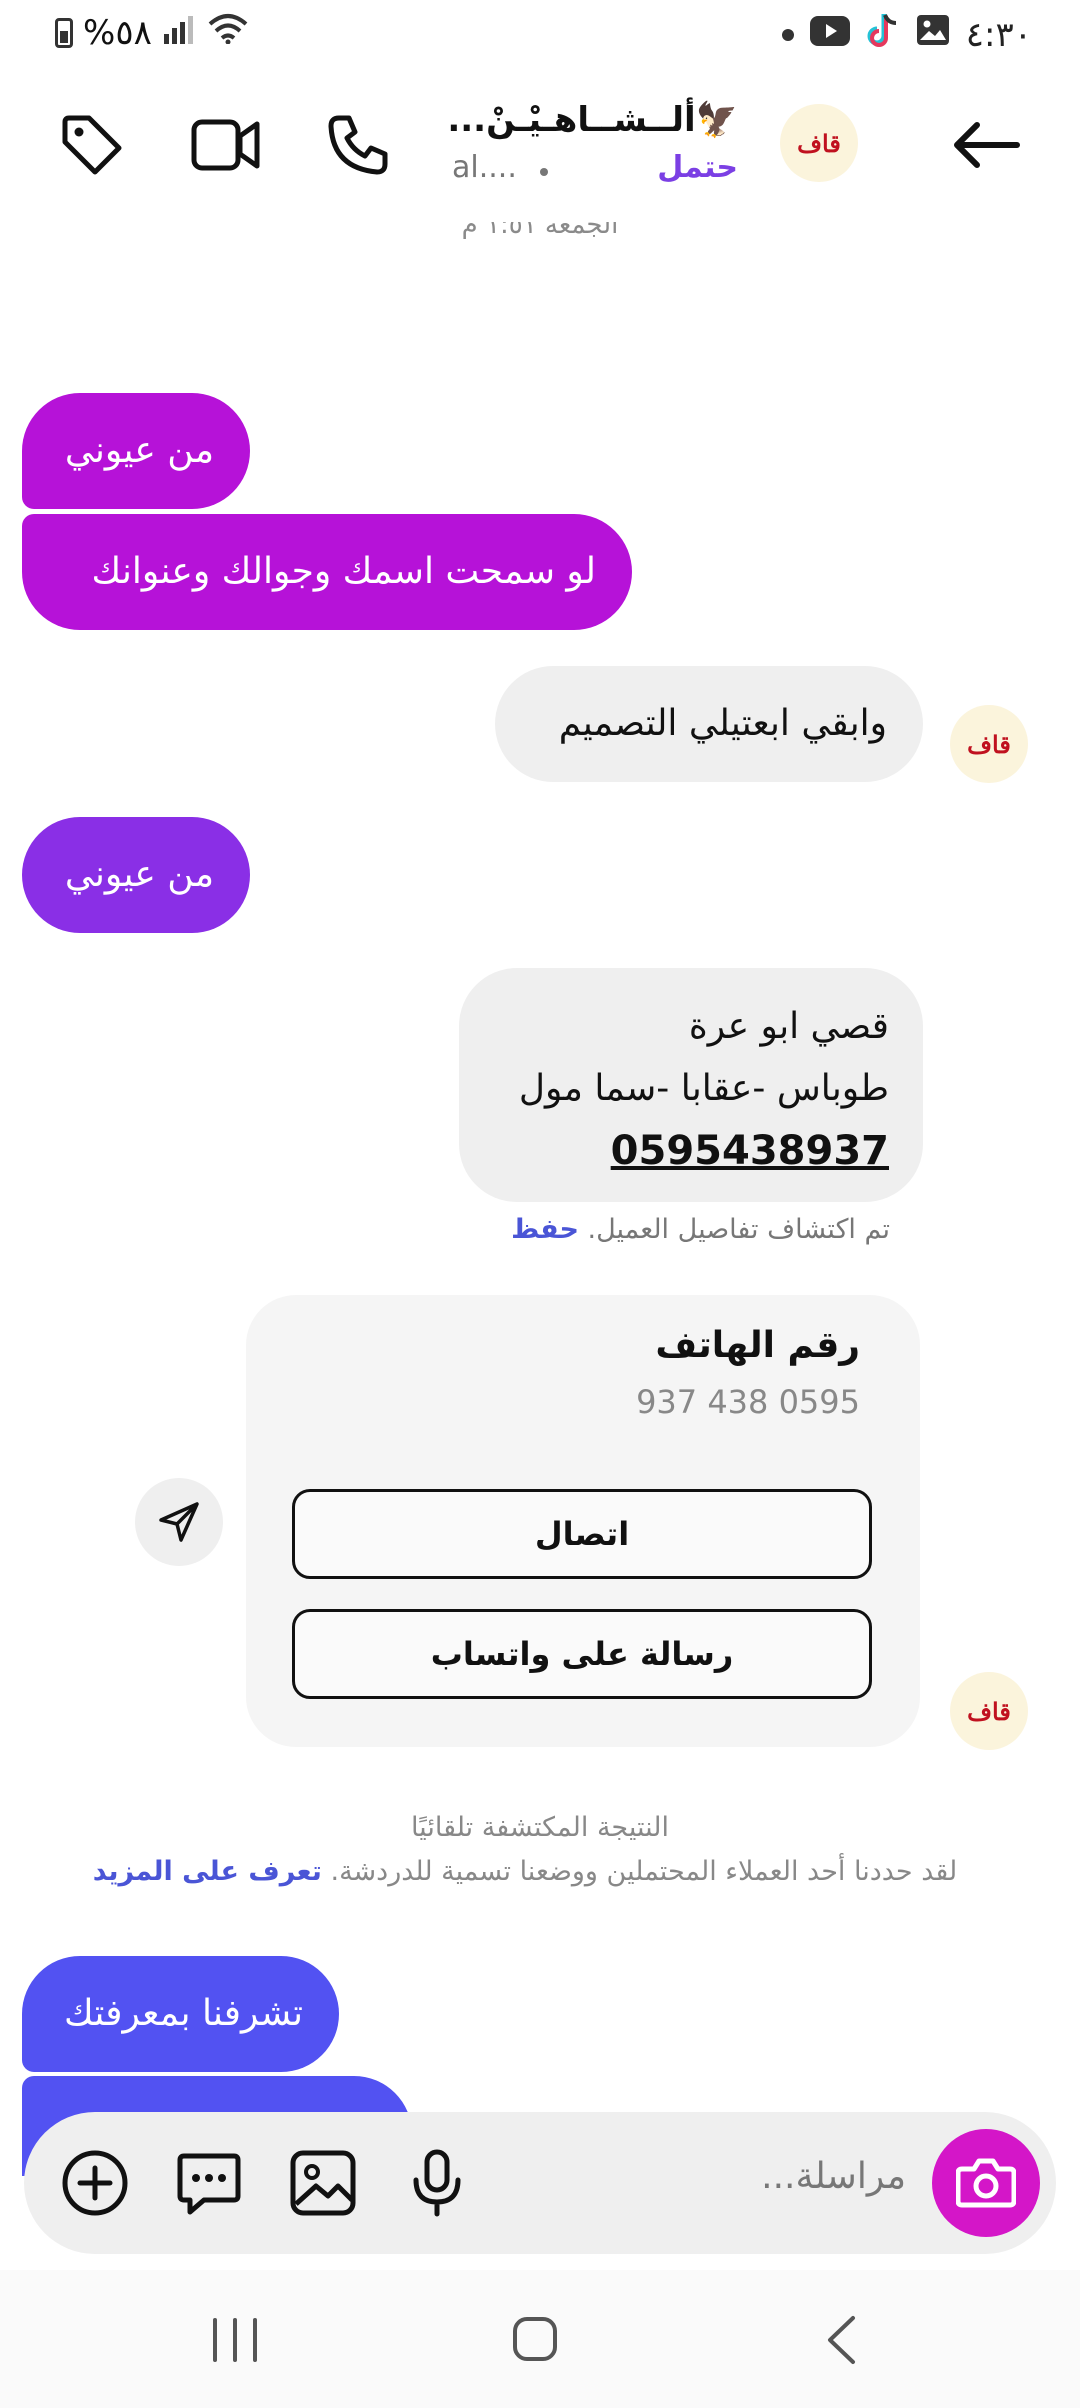  I want to click on share-button, so click(179, 1522).